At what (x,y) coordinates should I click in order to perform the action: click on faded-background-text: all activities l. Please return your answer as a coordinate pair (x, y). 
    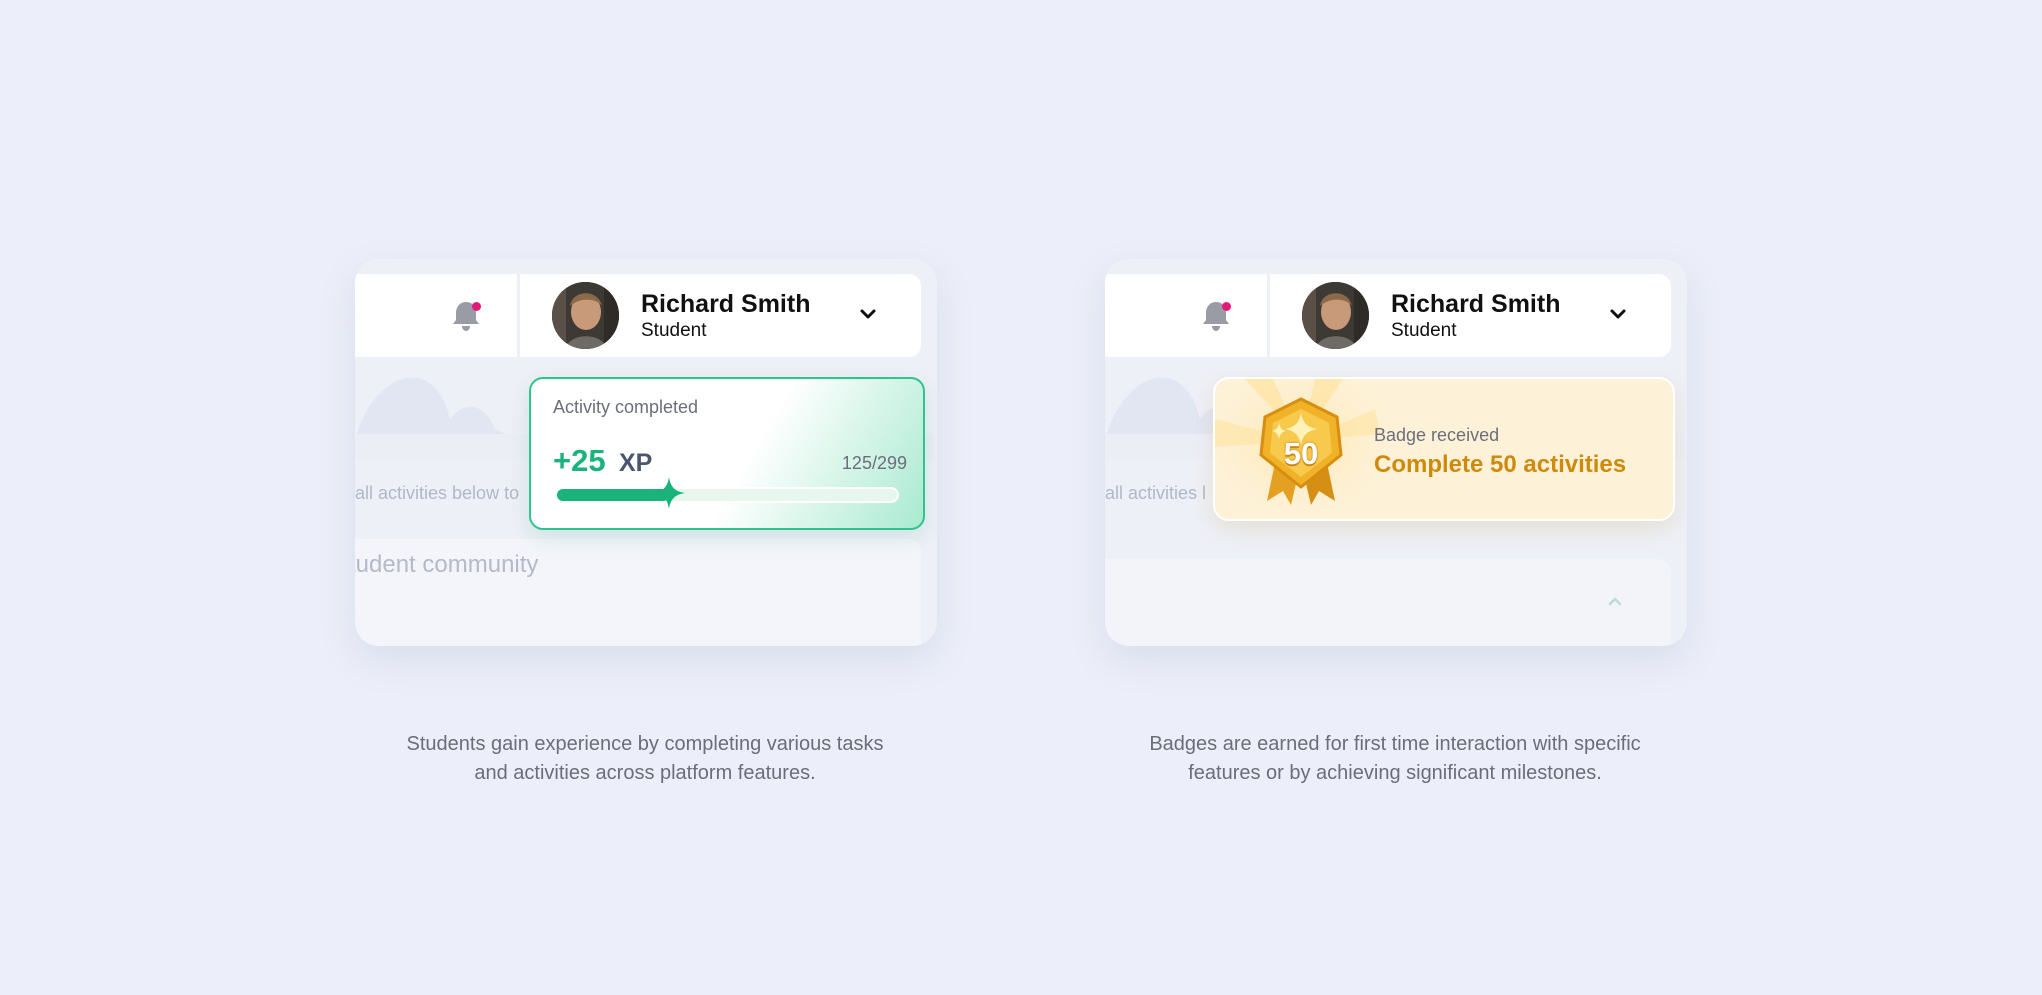
    Looking at the image, I should click on (1156, 493).